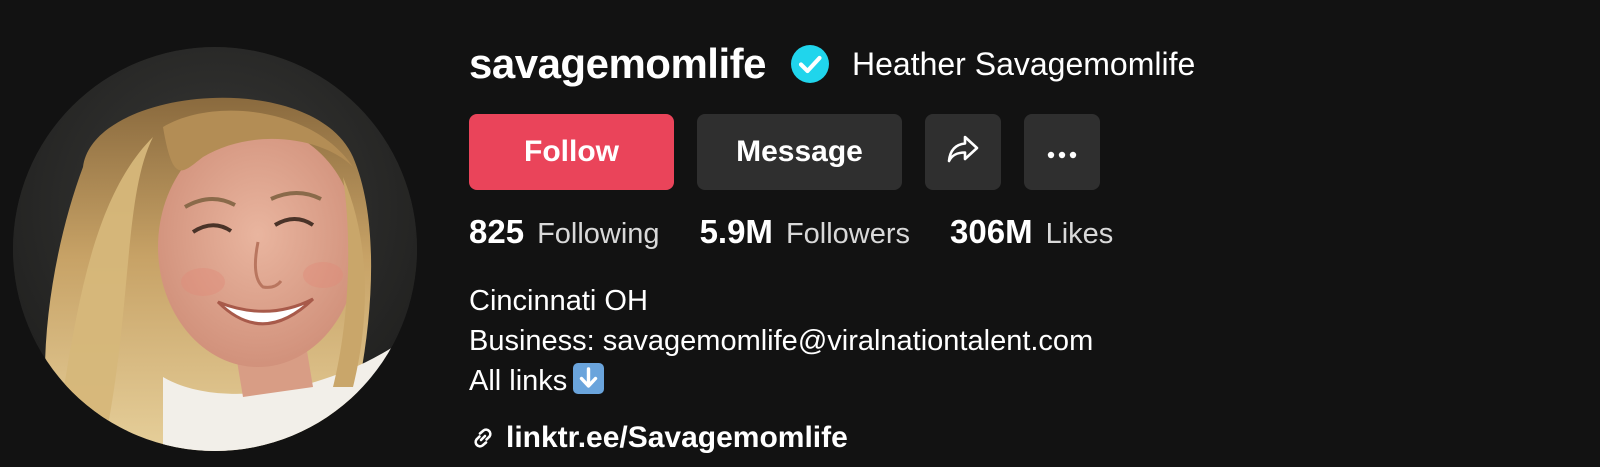  What do you see at coordinates (483, 438) in the screenshot?
I see `link-icon` at bounding box center [483, 438].